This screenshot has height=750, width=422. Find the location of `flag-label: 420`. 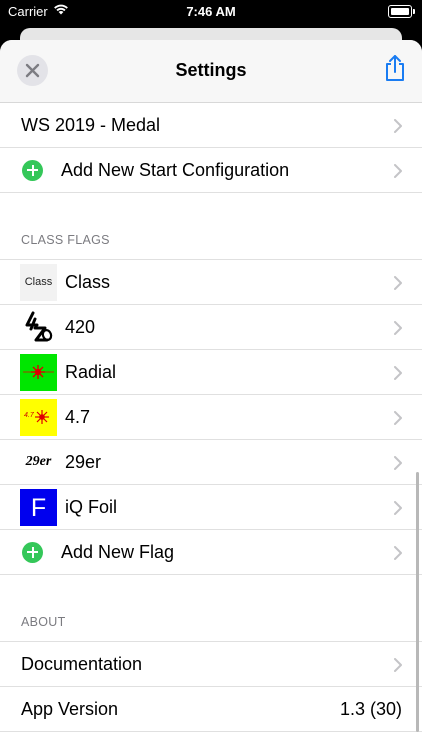

flag-label: 420 is located at coordinates (80, 326).